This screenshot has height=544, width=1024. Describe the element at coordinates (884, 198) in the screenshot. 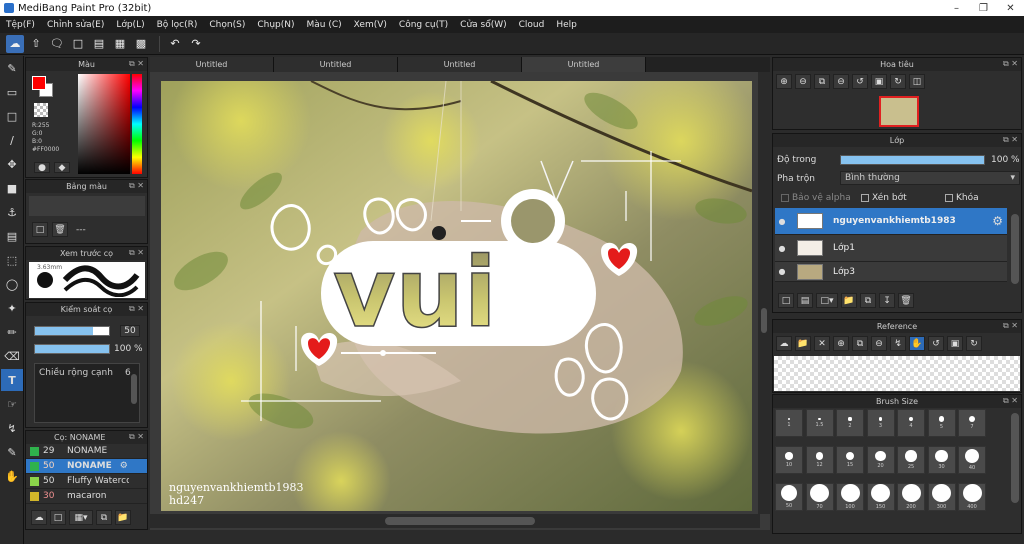

I see `clipping-checkbox: Xén bớt` at that location.